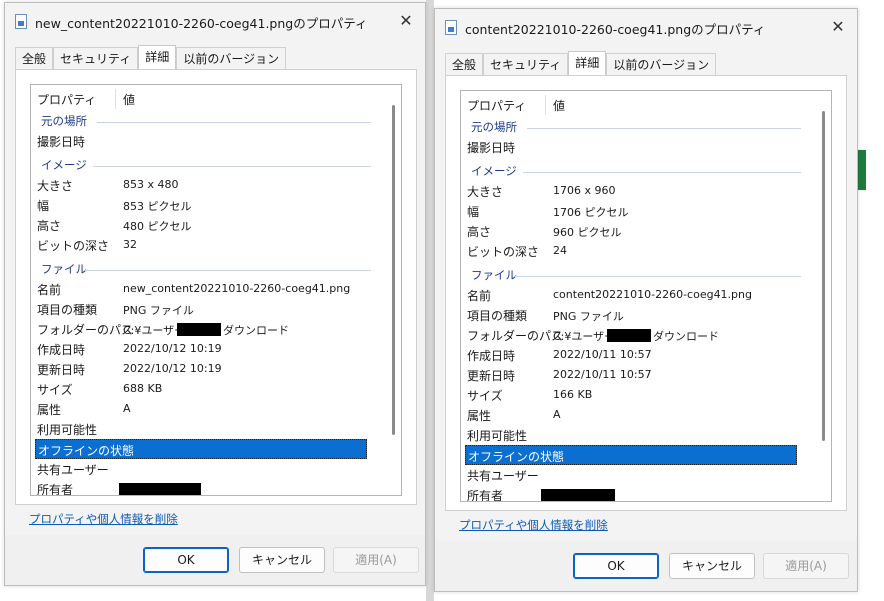 The width and height of the screenshot is (884, 601). What do you see at coordinates (201, 389) in the screenshot?
I see `list-item: サイズ 688 KB` at bounding box center [201, 389].